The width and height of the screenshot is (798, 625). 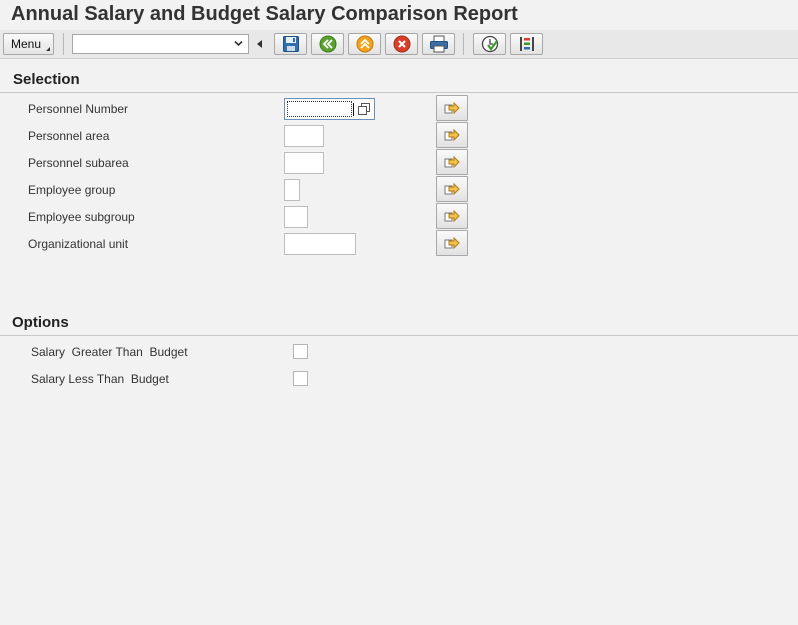 What do you see at coordinates (109, 352) in the screenshot?
I see `salary-greater-than-budget-label: Salary Greater Than Budget` at bounding box center [109, 352].